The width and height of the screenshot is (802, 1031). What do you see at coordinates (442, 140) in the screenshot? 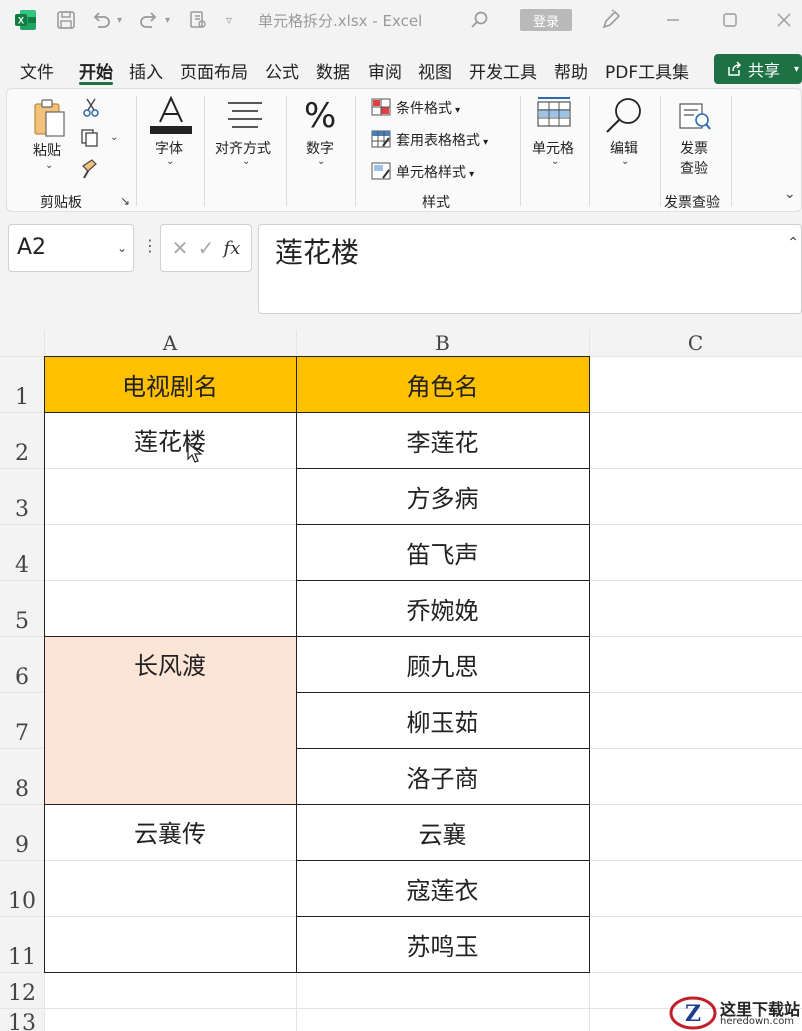
I see `table-format-button: 套用表格格式 ▾` at bounding box center [442, 140].